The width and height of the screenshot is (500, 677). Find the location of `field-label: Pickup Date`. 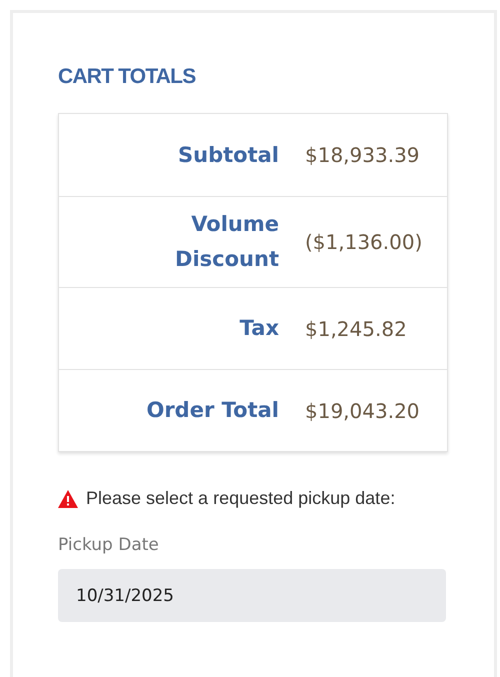

field-label: Pickup Date is located at coordinates (109, 545).